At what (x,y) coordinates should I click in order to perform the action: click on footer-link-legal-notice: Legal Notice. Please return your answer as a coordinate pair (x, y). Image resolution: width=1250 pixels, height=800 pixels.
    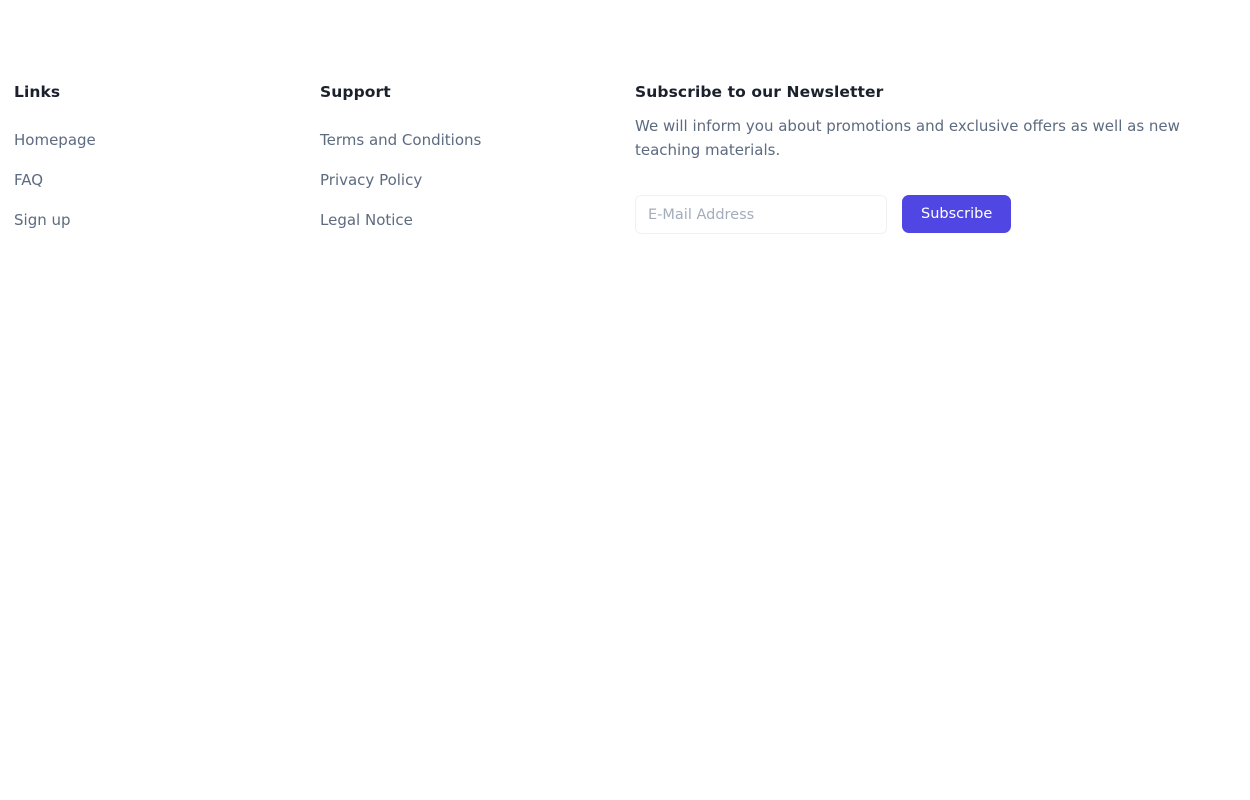
    Looking at the image, I should click on (366, 220).